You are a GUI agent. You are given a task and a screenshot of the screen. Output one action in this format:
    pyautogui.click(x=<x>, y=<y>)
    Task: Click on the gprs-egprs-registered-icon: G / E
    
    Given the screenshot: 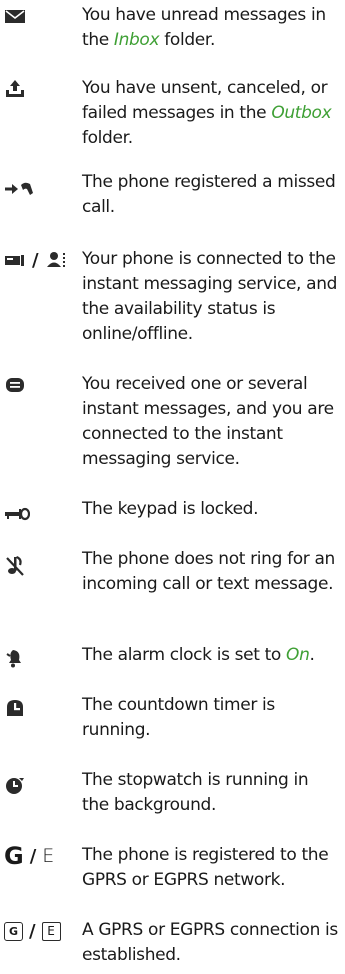 What is the action you would take?
    pyautogui.click(x=39, y=856)
    